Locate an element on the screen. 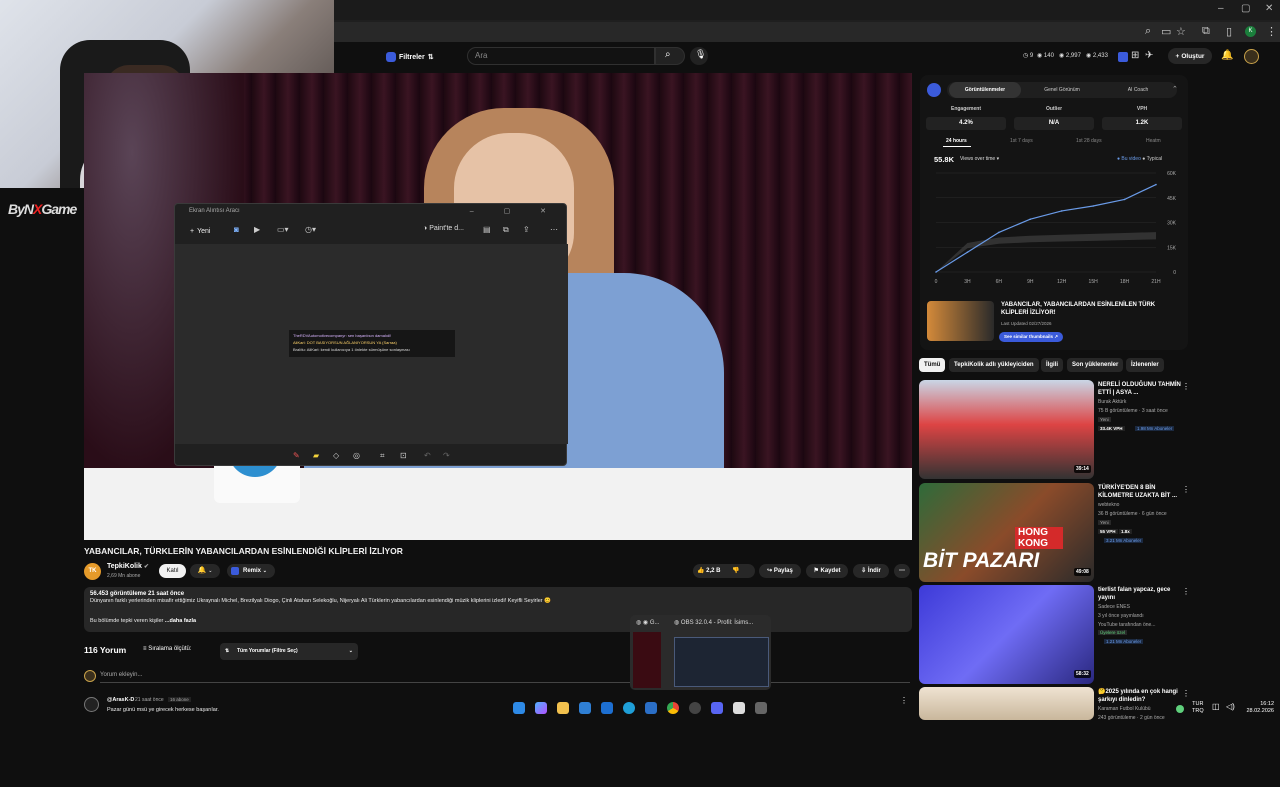  camera-icon: ◙ is located at coordinates (236, 229).